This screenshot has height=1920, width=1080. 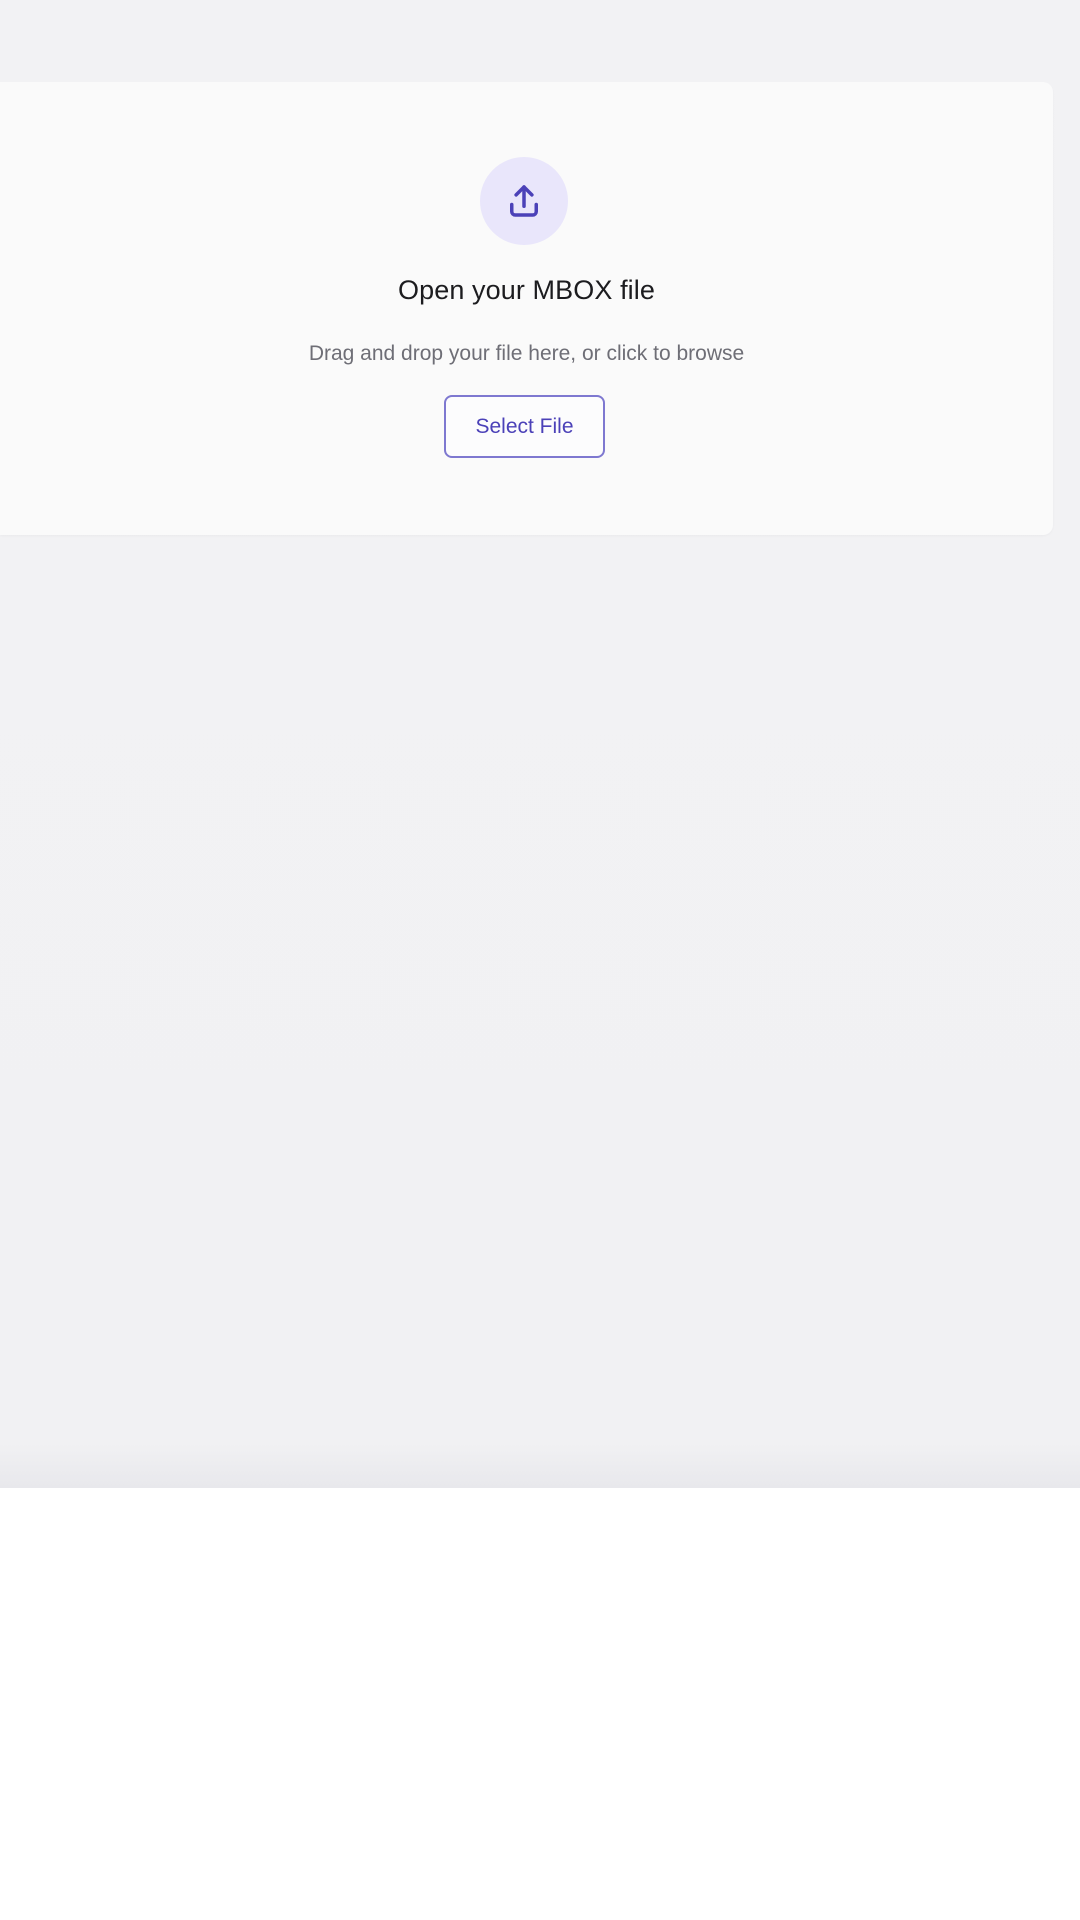 I want to click on dropzone-title: Open your MBOX file, so click(x=526, y=290).